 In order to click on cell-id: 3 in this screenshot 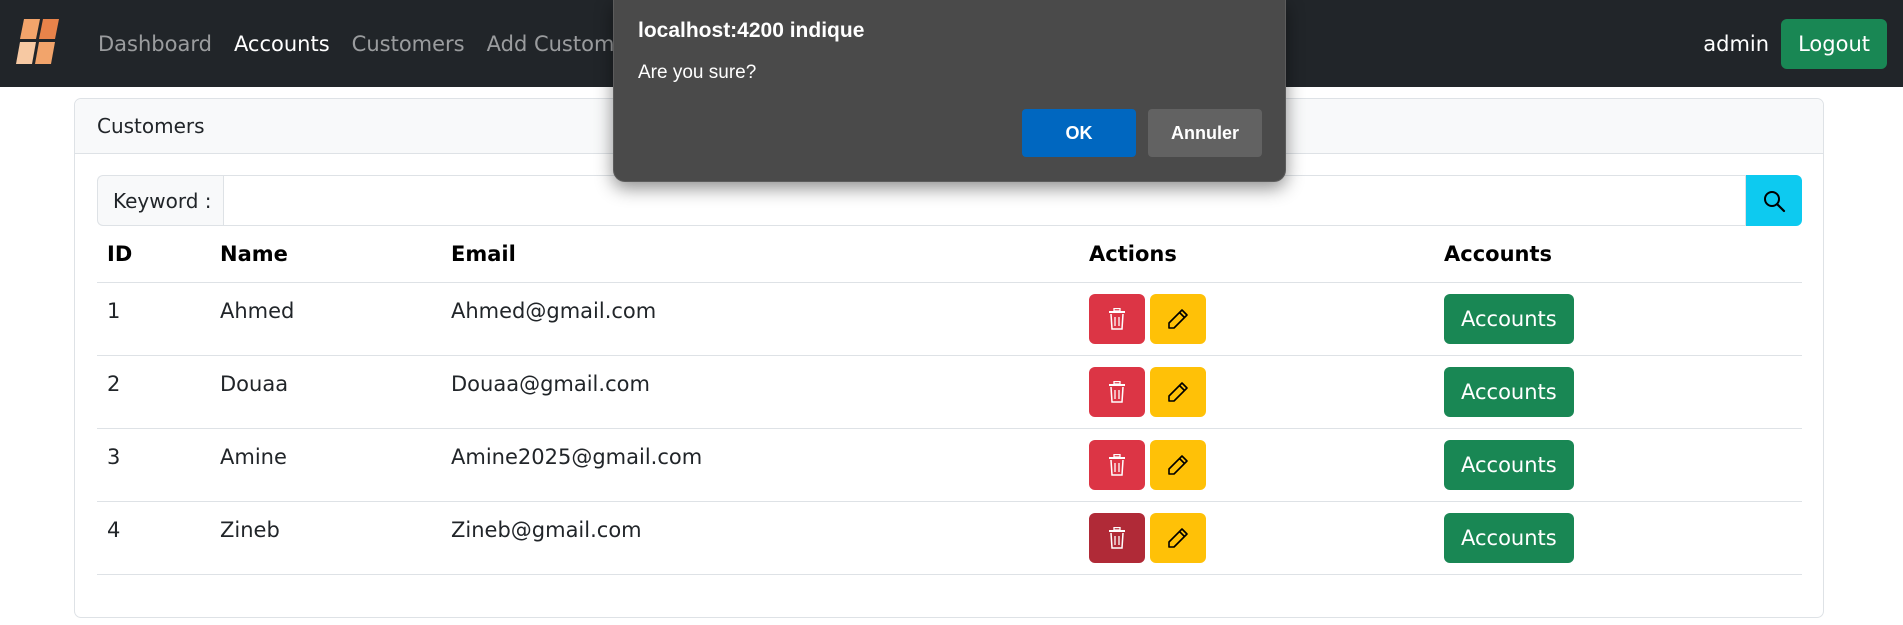, I will do `click(153, 465)`.